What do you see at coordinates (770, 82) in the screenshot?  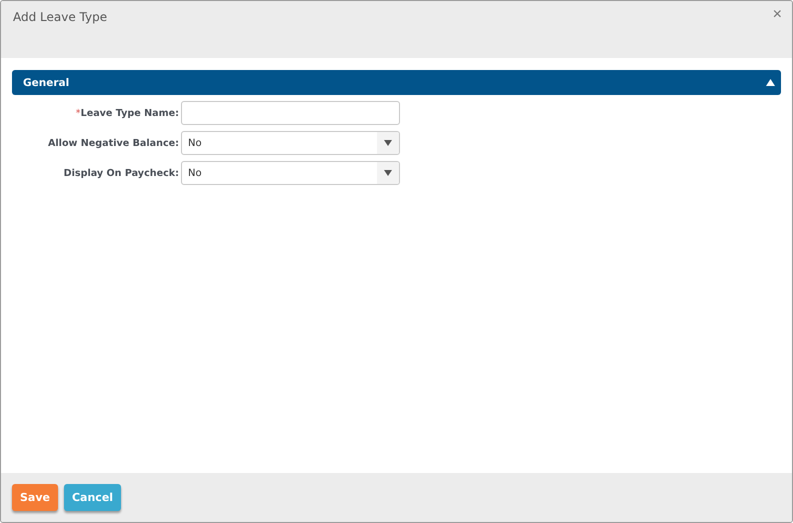 I see `collapse-icon` at bounding box center [770, 82].